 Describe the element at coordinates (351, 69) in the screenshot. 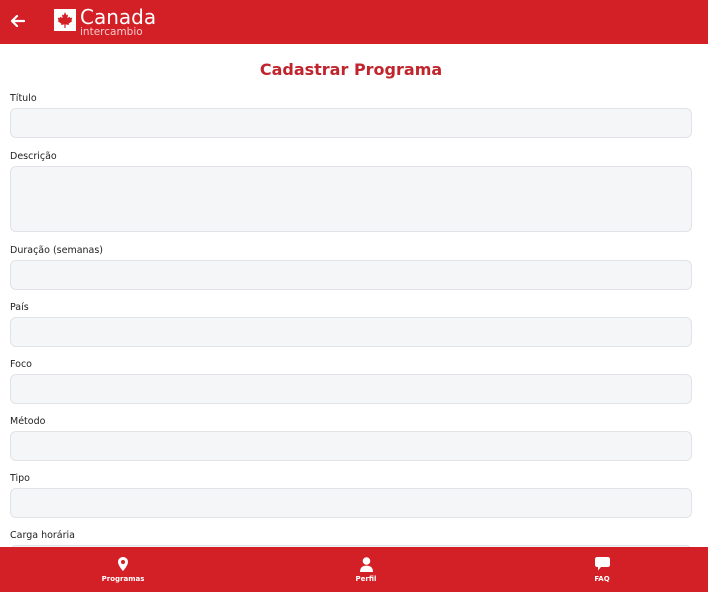

I see `page-title: Cadastrar Programa` at that location.